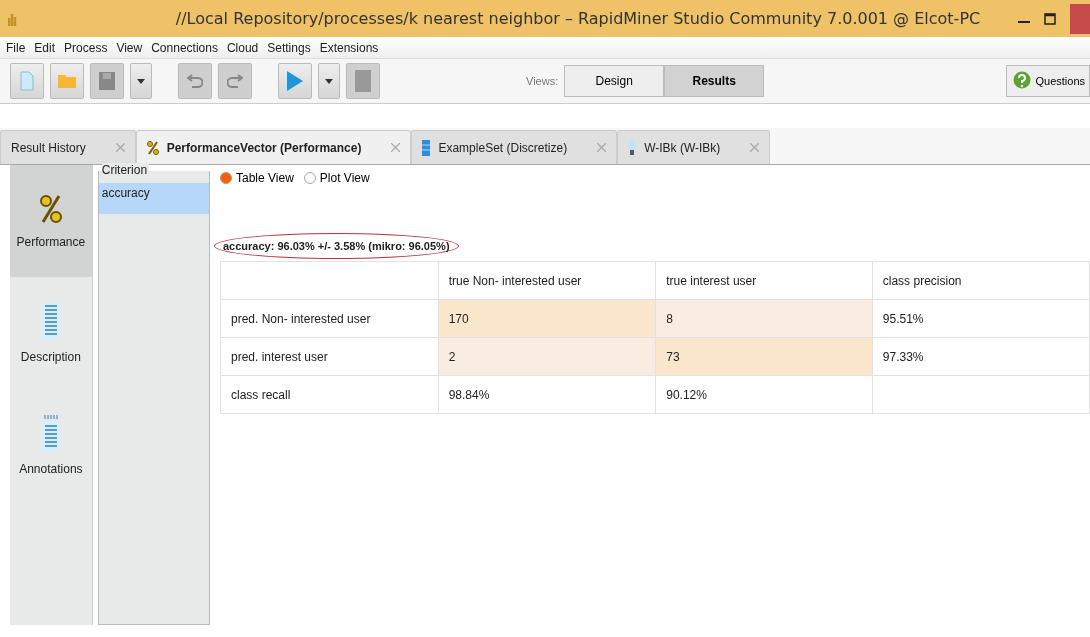  Describe the element at coordinates (1048, 81) in the screenshot. I see `help-button: Questions` at that location.